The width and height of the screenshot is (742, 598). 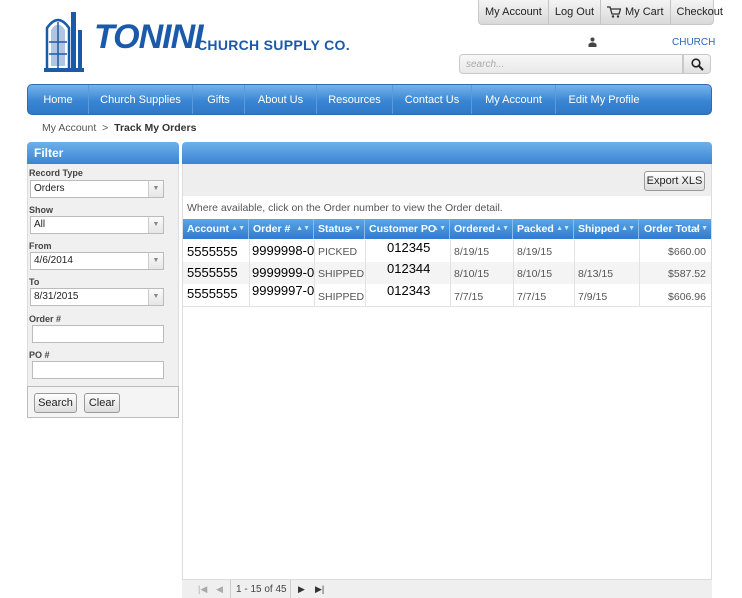 What do you see at coordinates (283, 250) in the screenshot?
I see `cell-order-number: 9999998-0` at bounding box center [283, 250].